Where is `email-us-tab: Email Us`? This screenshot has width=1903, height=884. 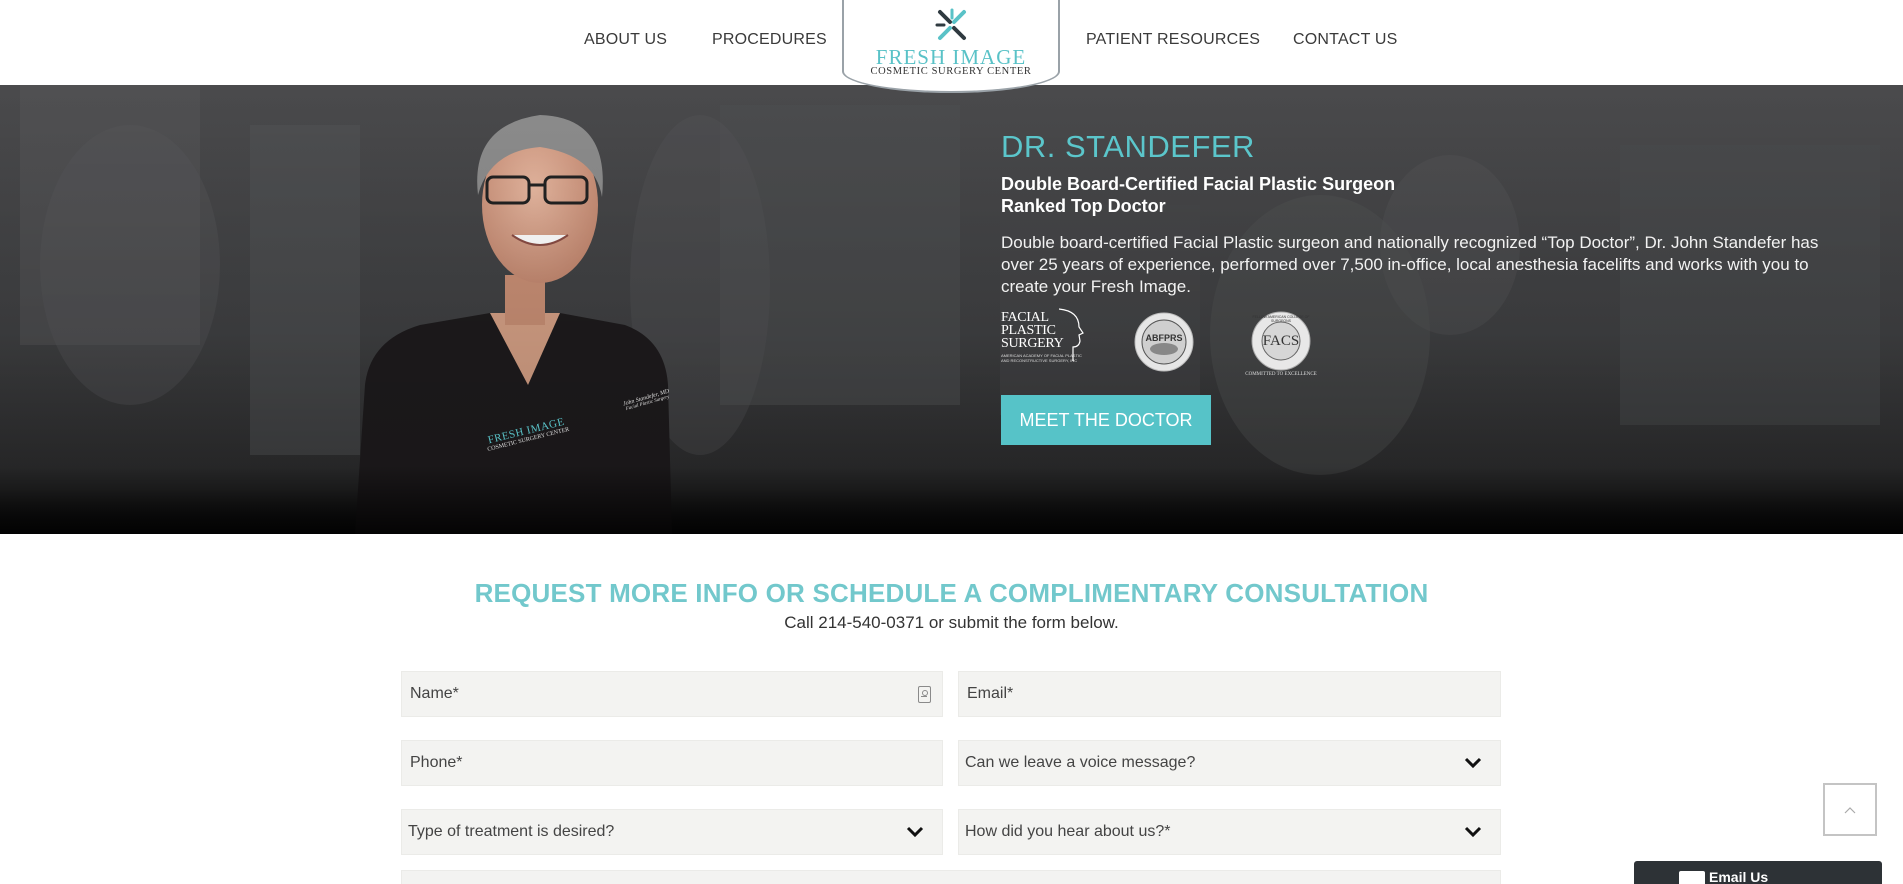
email-us-tab: Email Us is located at coordinates (1758, 872).